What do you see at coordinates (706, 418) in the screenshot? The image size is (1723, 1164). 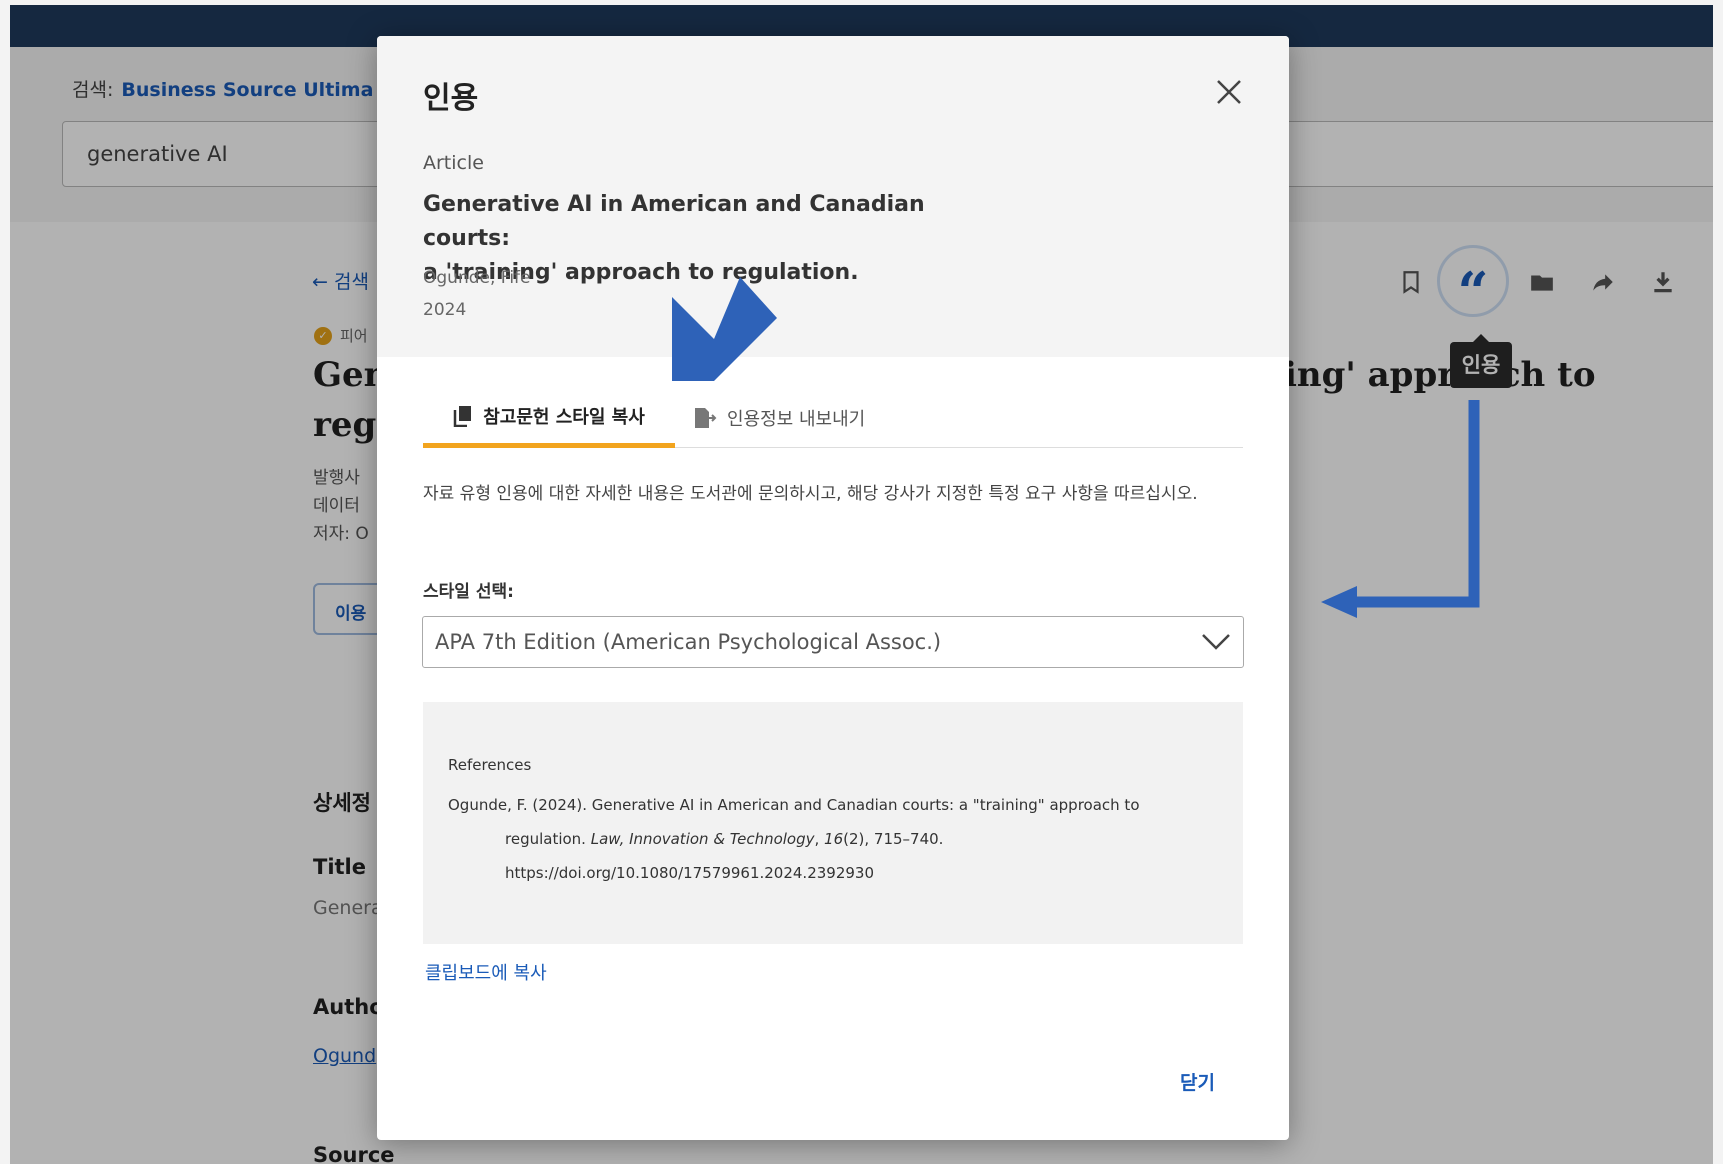 I see `export-icon` at bounding box center [706, 418].